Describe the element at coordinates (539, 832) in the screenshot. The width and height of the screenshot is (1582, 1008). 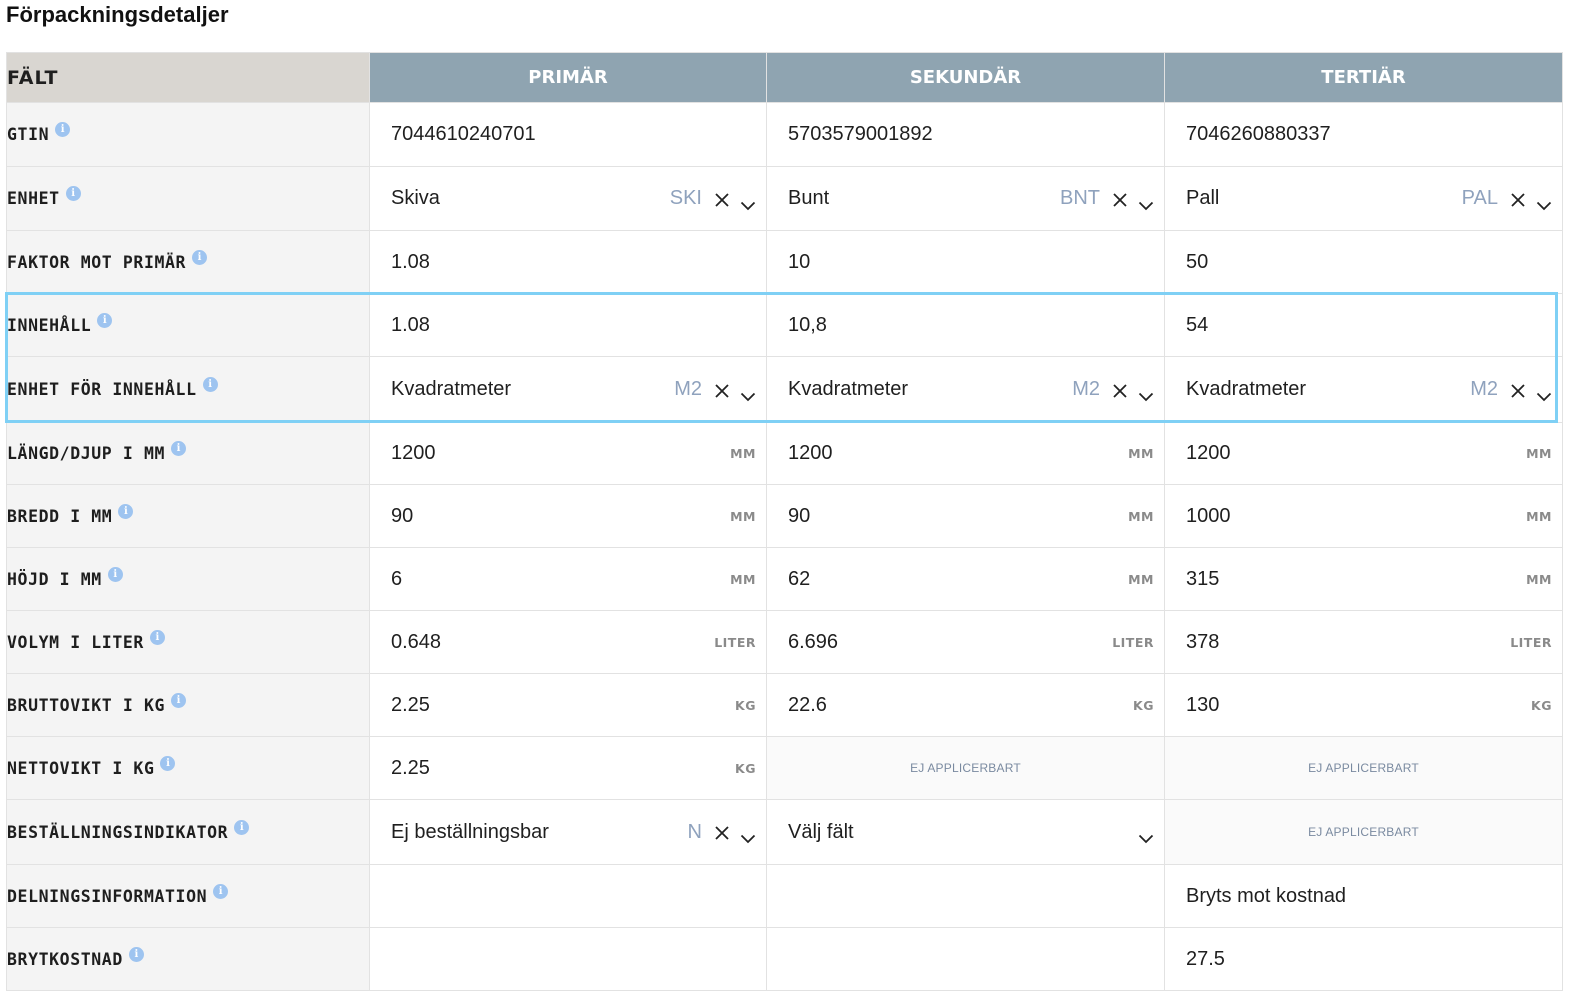
I see `select-value: Ej beställningsbar` at that location.